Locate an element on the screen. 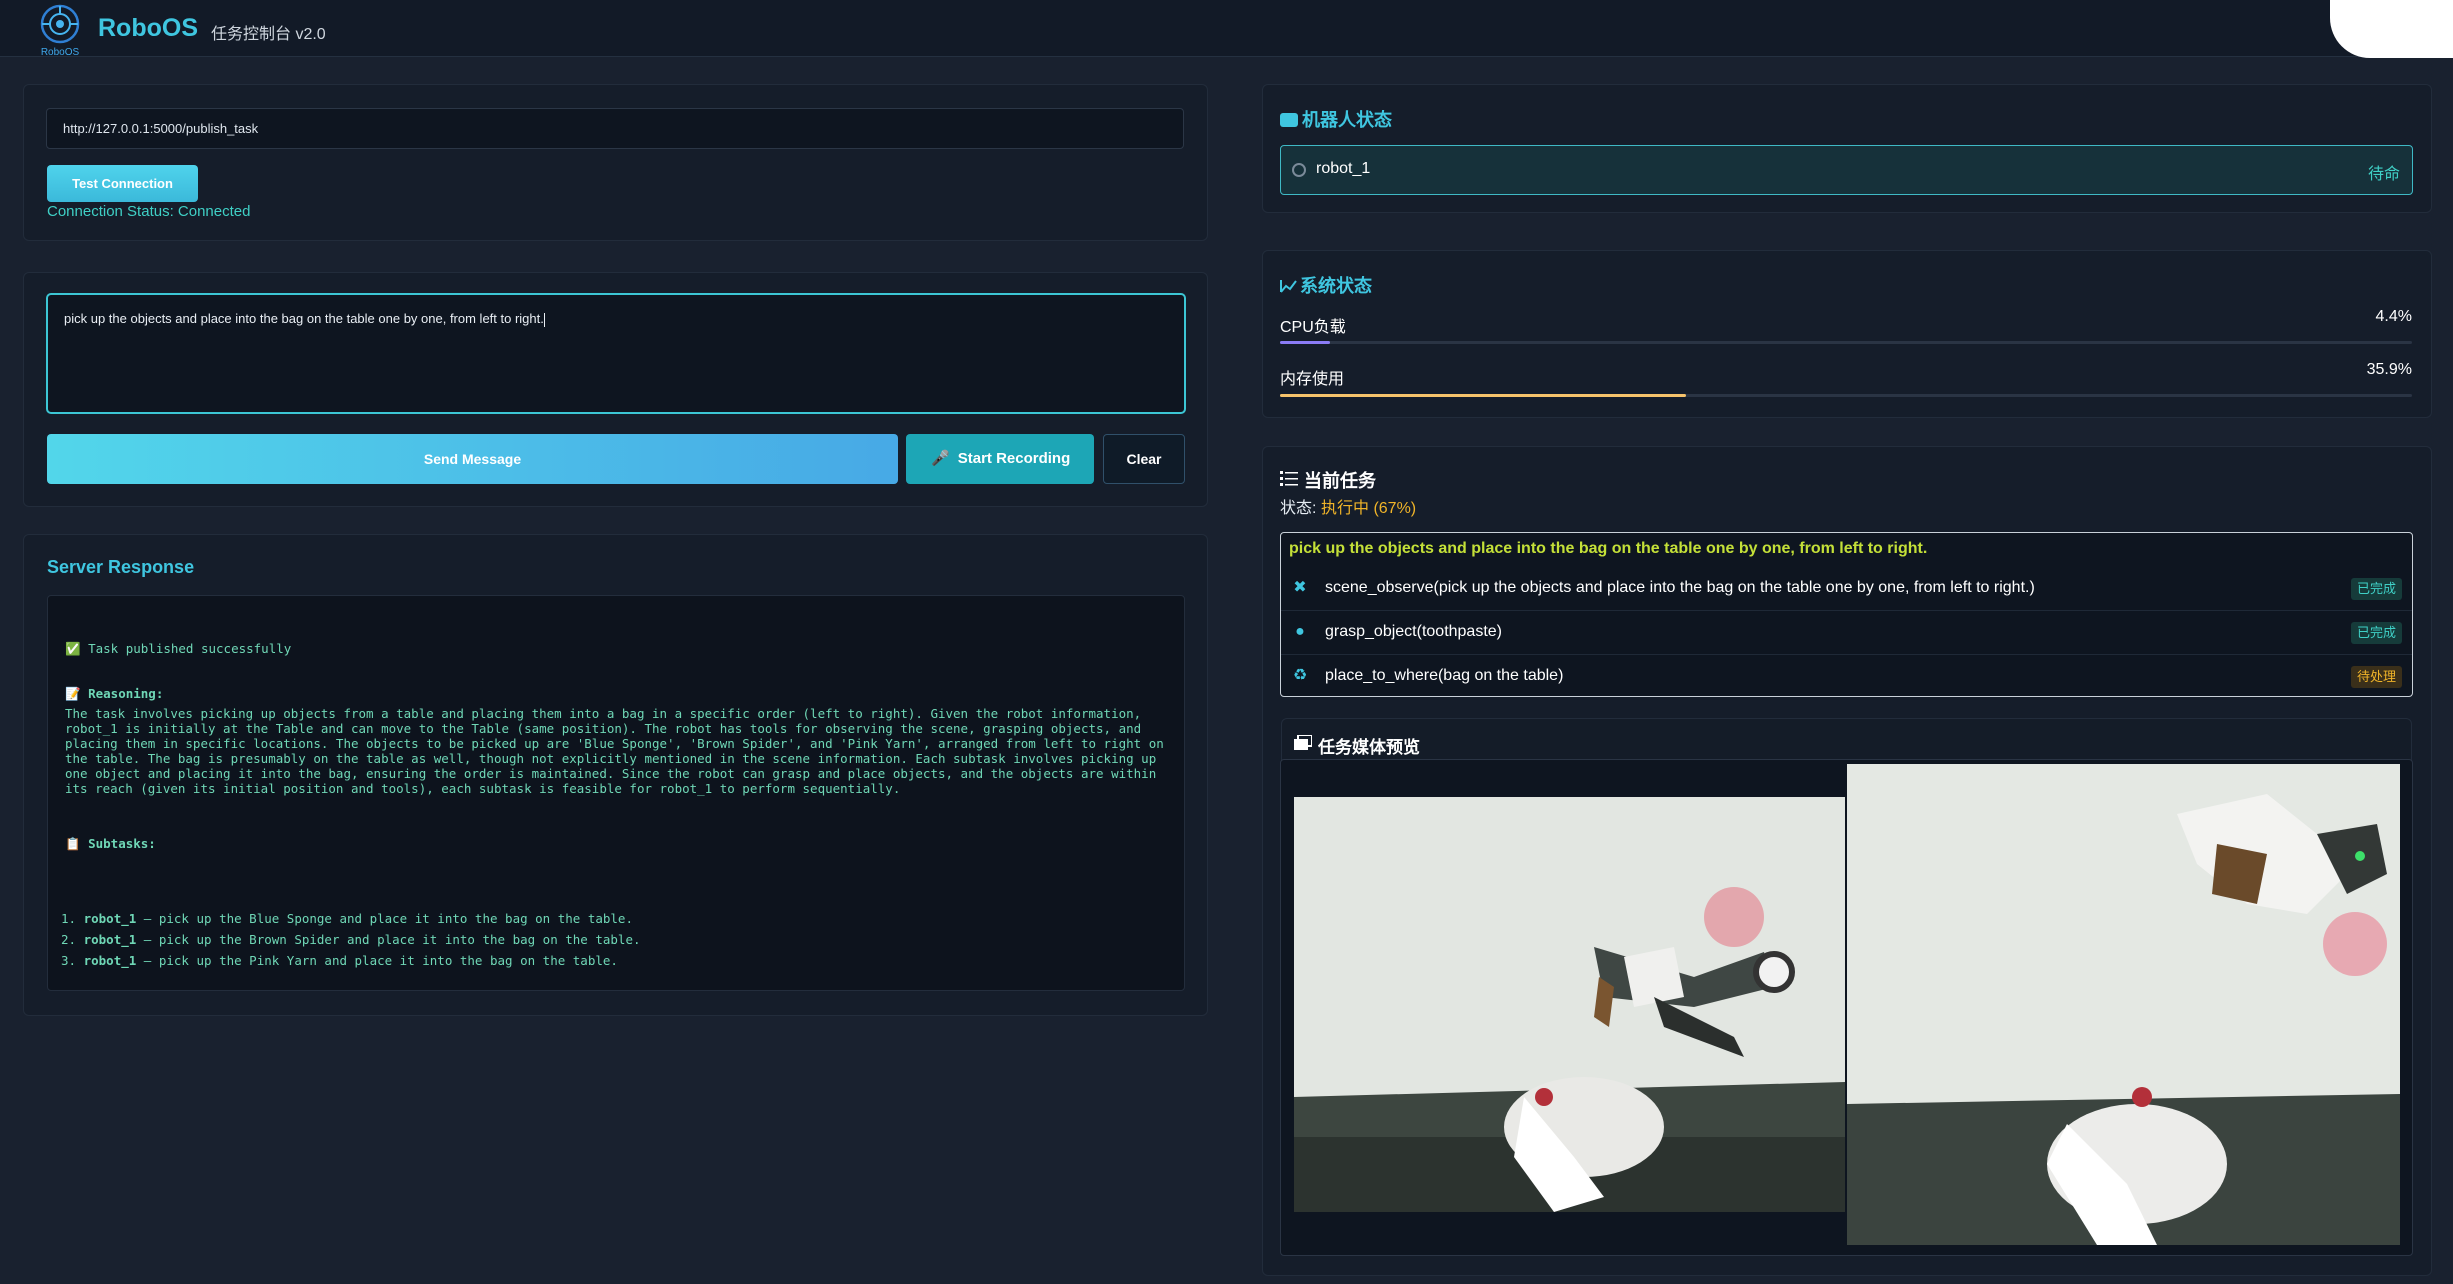 The width and height of the screenshot is (2453, 1284). start-recording-button: 🎤 Start Recording is located at coordinates (1000, 459).